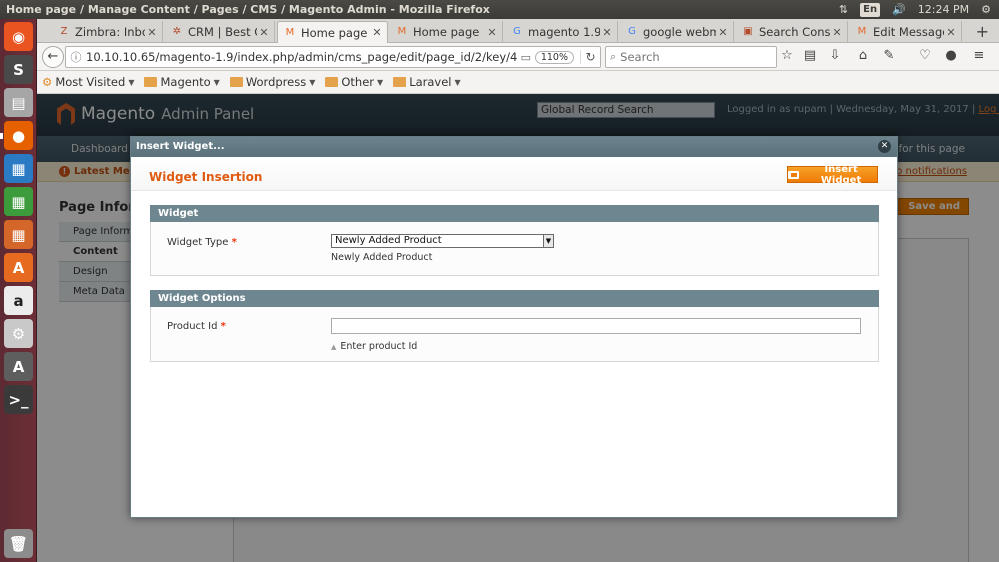 The height and width of the screenshot is (562, 999). I want to click on browser-tab: M Edit Message -✕, so click(906, 32).